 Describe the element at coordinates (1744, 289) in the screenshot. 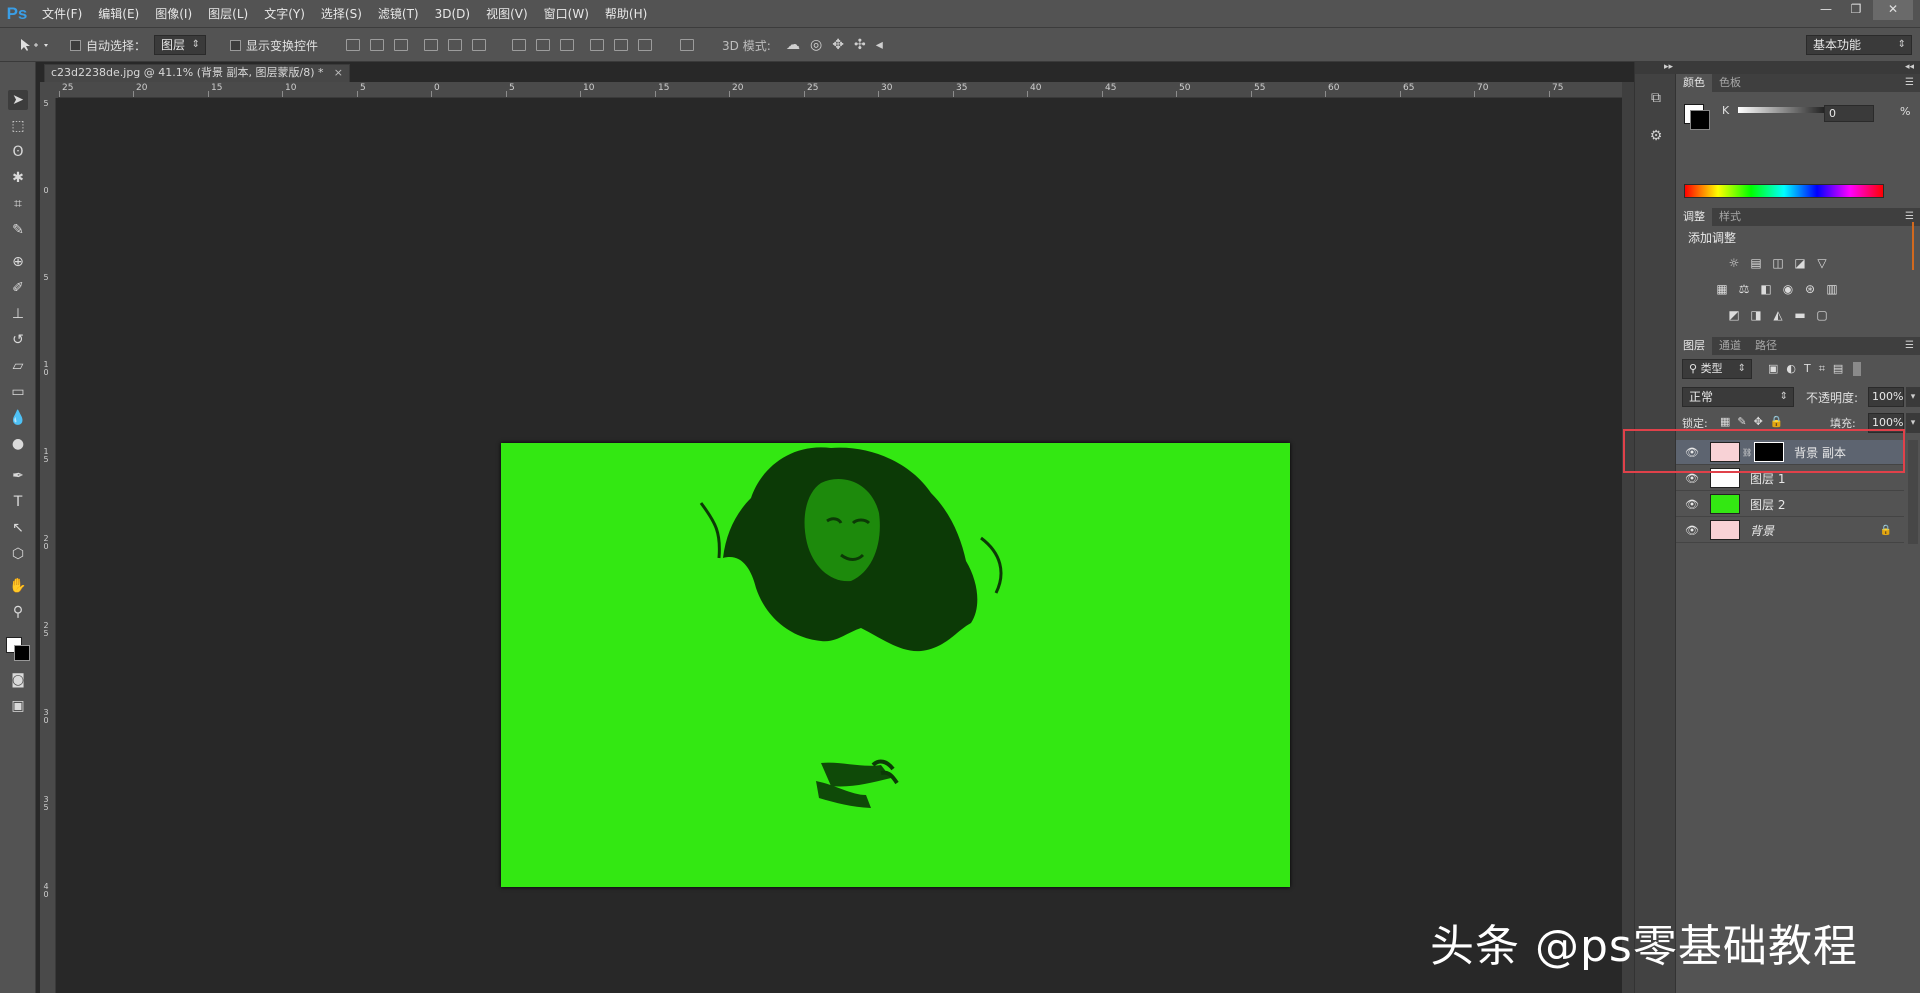

I see `color-balance-icon: ⚖` at that location.